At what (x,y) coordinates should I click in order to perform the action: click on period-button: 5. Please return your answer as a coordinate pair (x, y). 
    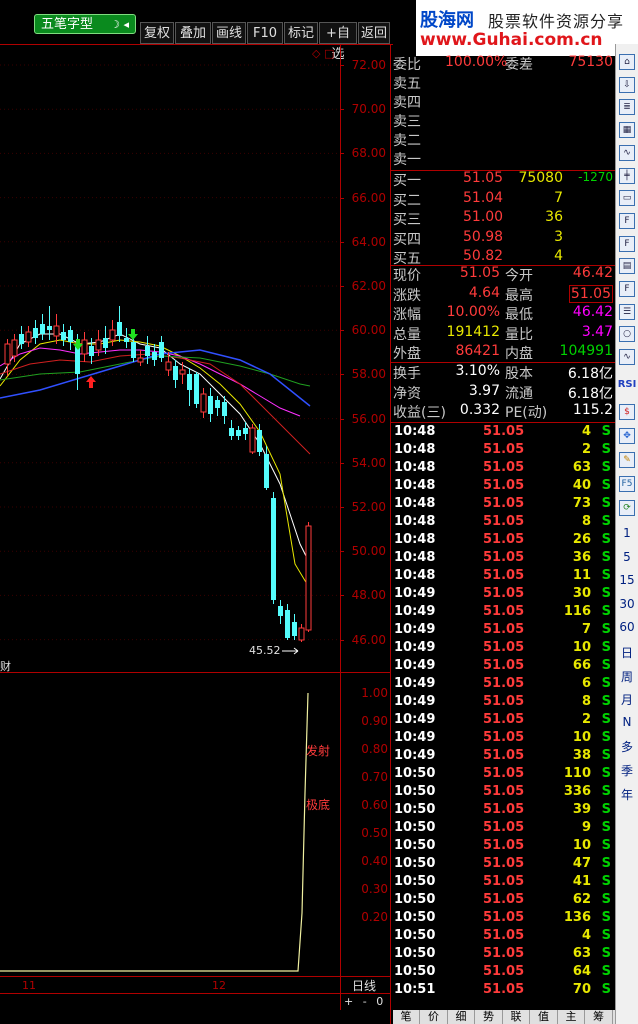
    Looking at the image, I should click on (627, 557).